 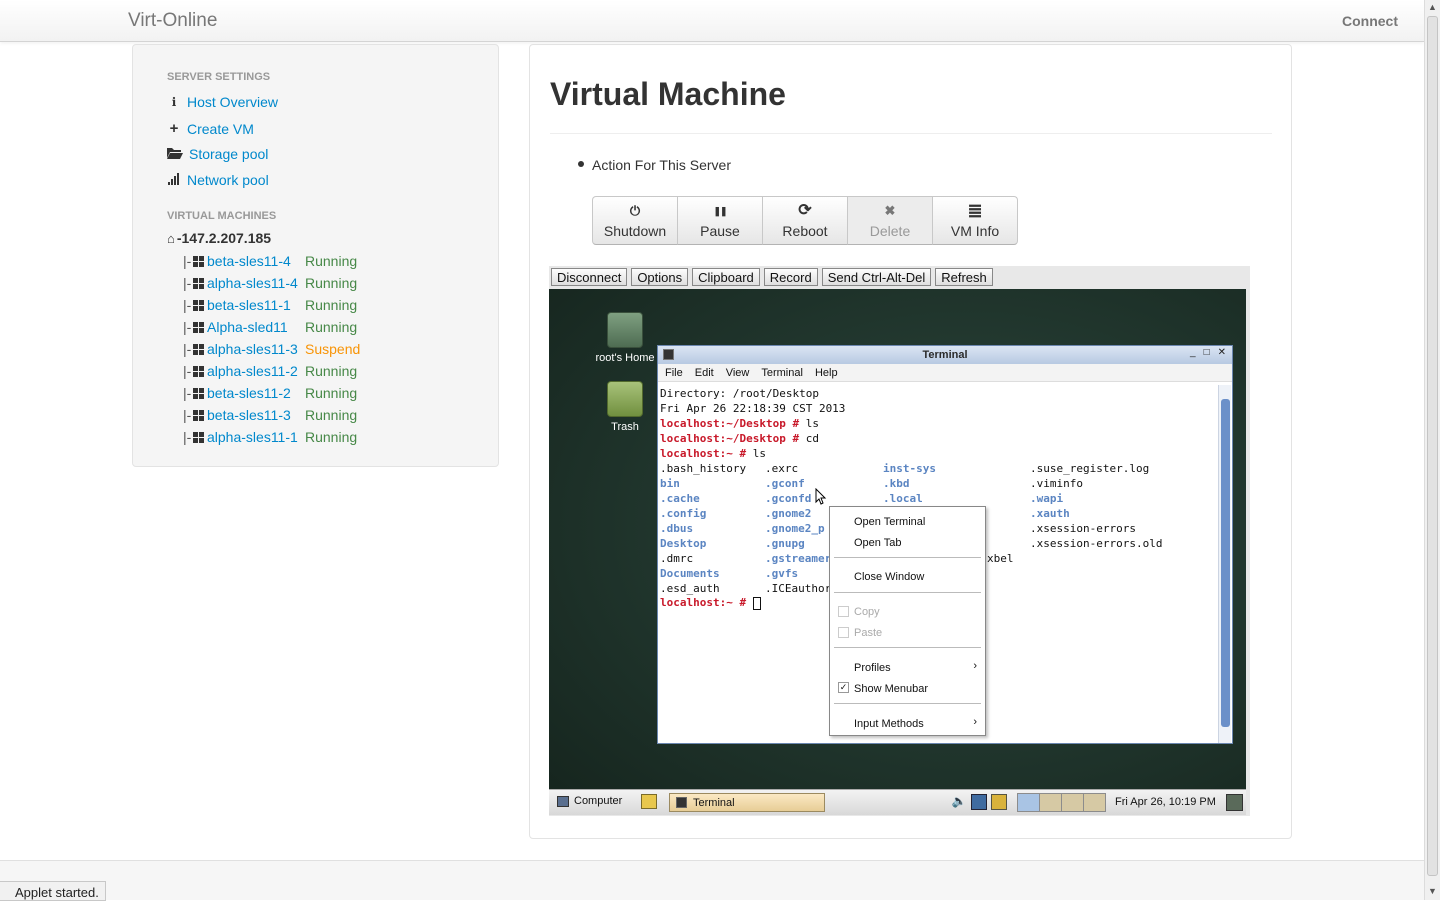 I want to click on reboot-button: ⟳ Reboot, so click(x=805, y=220).